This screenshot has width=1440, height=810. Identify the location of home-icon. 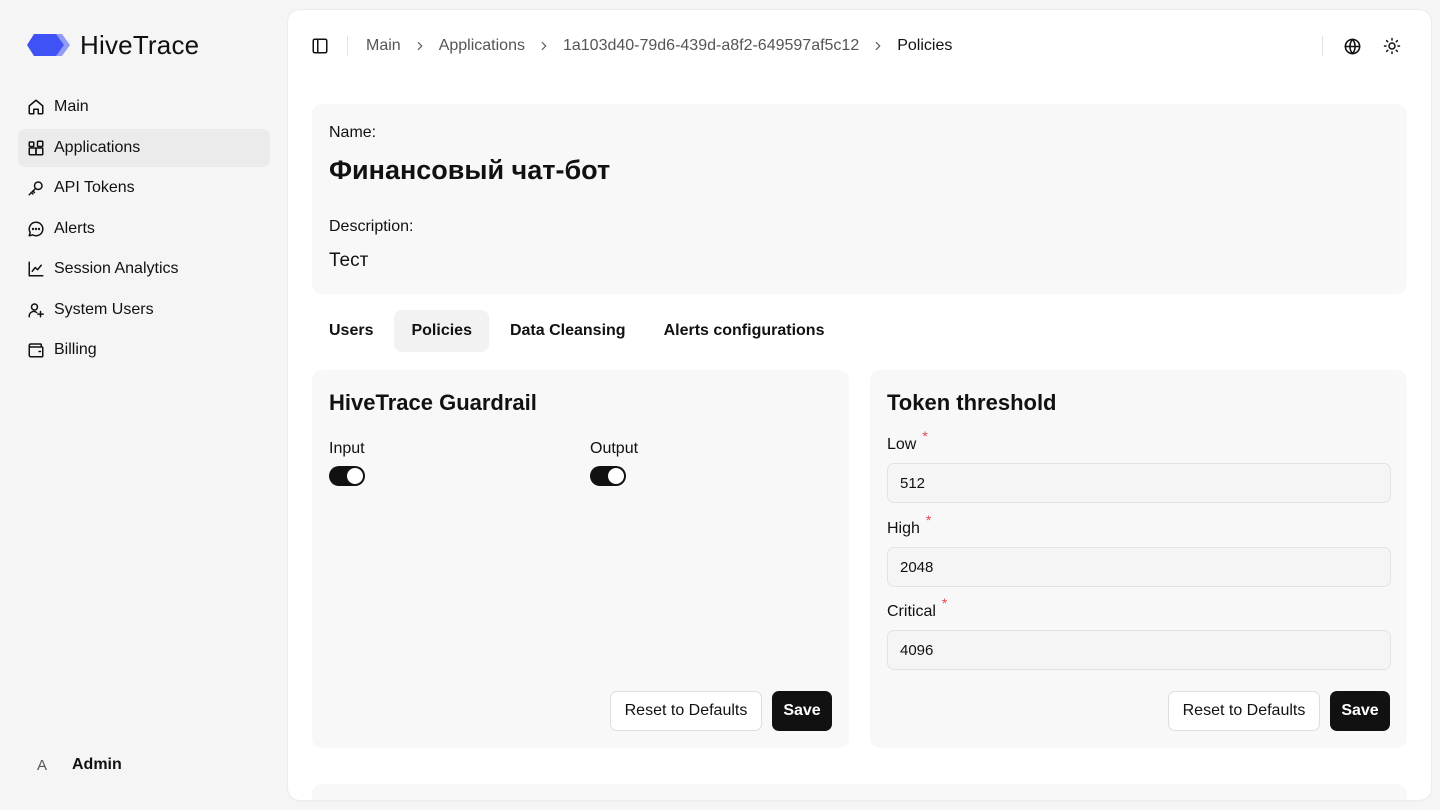
(36, 107).